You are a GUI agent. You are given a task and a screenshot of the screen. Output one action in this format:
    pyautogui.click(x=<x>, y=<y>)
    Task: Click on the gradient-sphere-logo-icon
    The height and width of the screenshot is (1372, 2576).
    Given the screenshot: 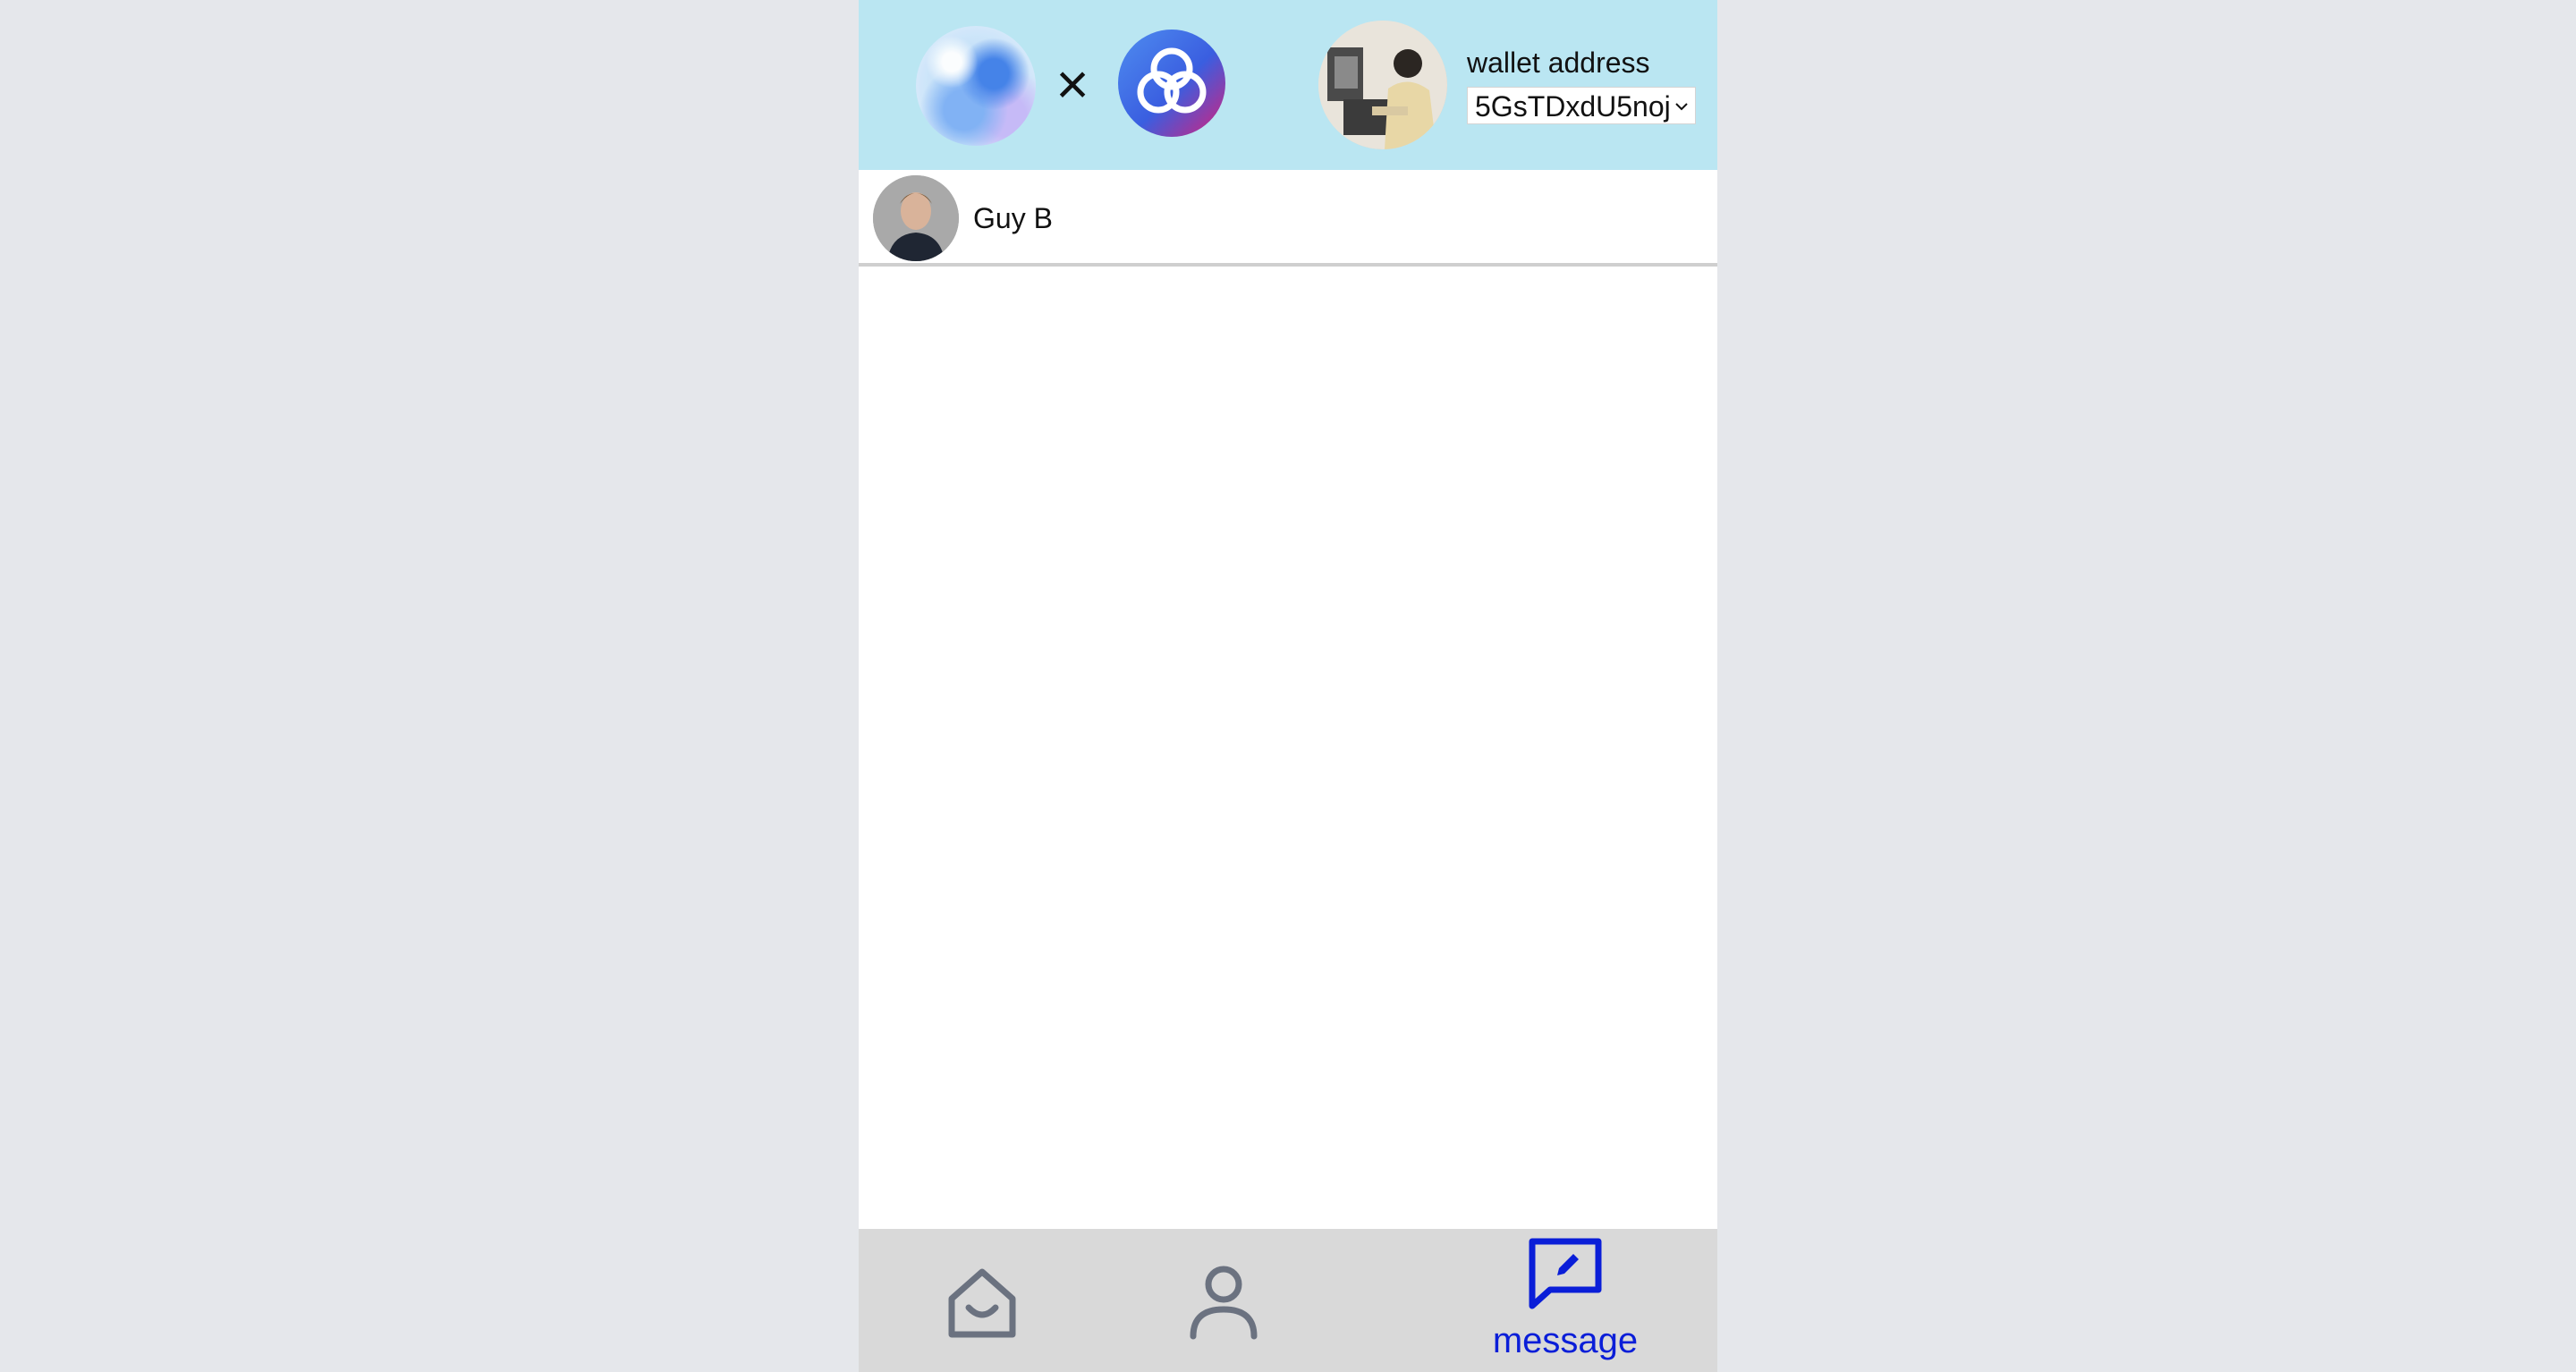 What is the action you would take?
    pyautogui.click(x=976, y=86)
    